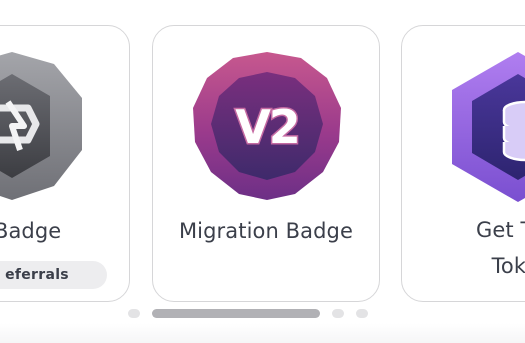 This screenshot has height=343, width=525. I want to click on v2-migration-badge-icon: V2, so click(267, 126).